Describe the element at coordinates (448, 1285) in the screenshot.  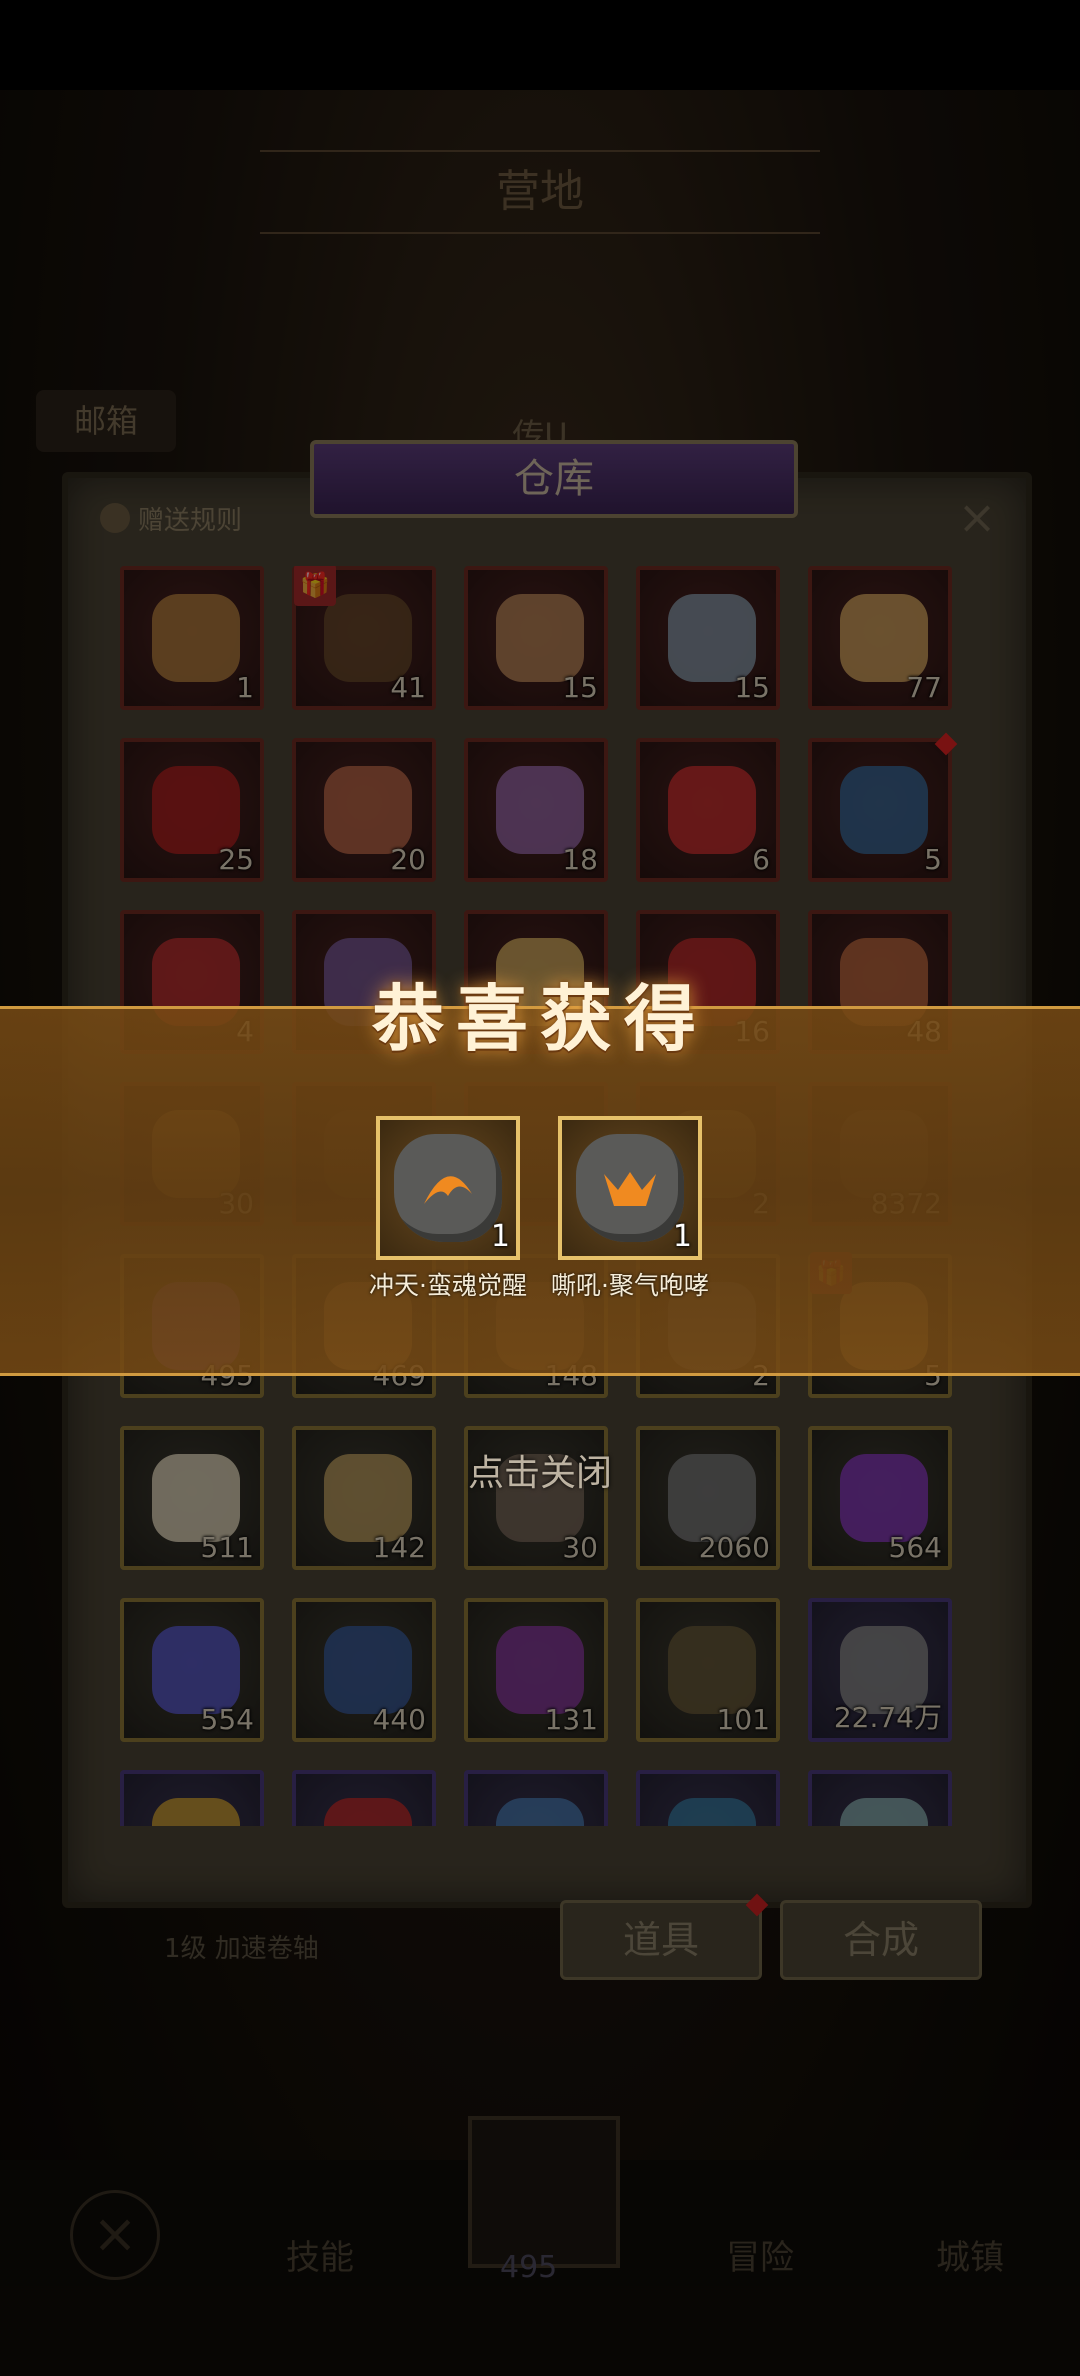
I see `reward-name-1: 冲天·蛮魂觉醒` at that location.